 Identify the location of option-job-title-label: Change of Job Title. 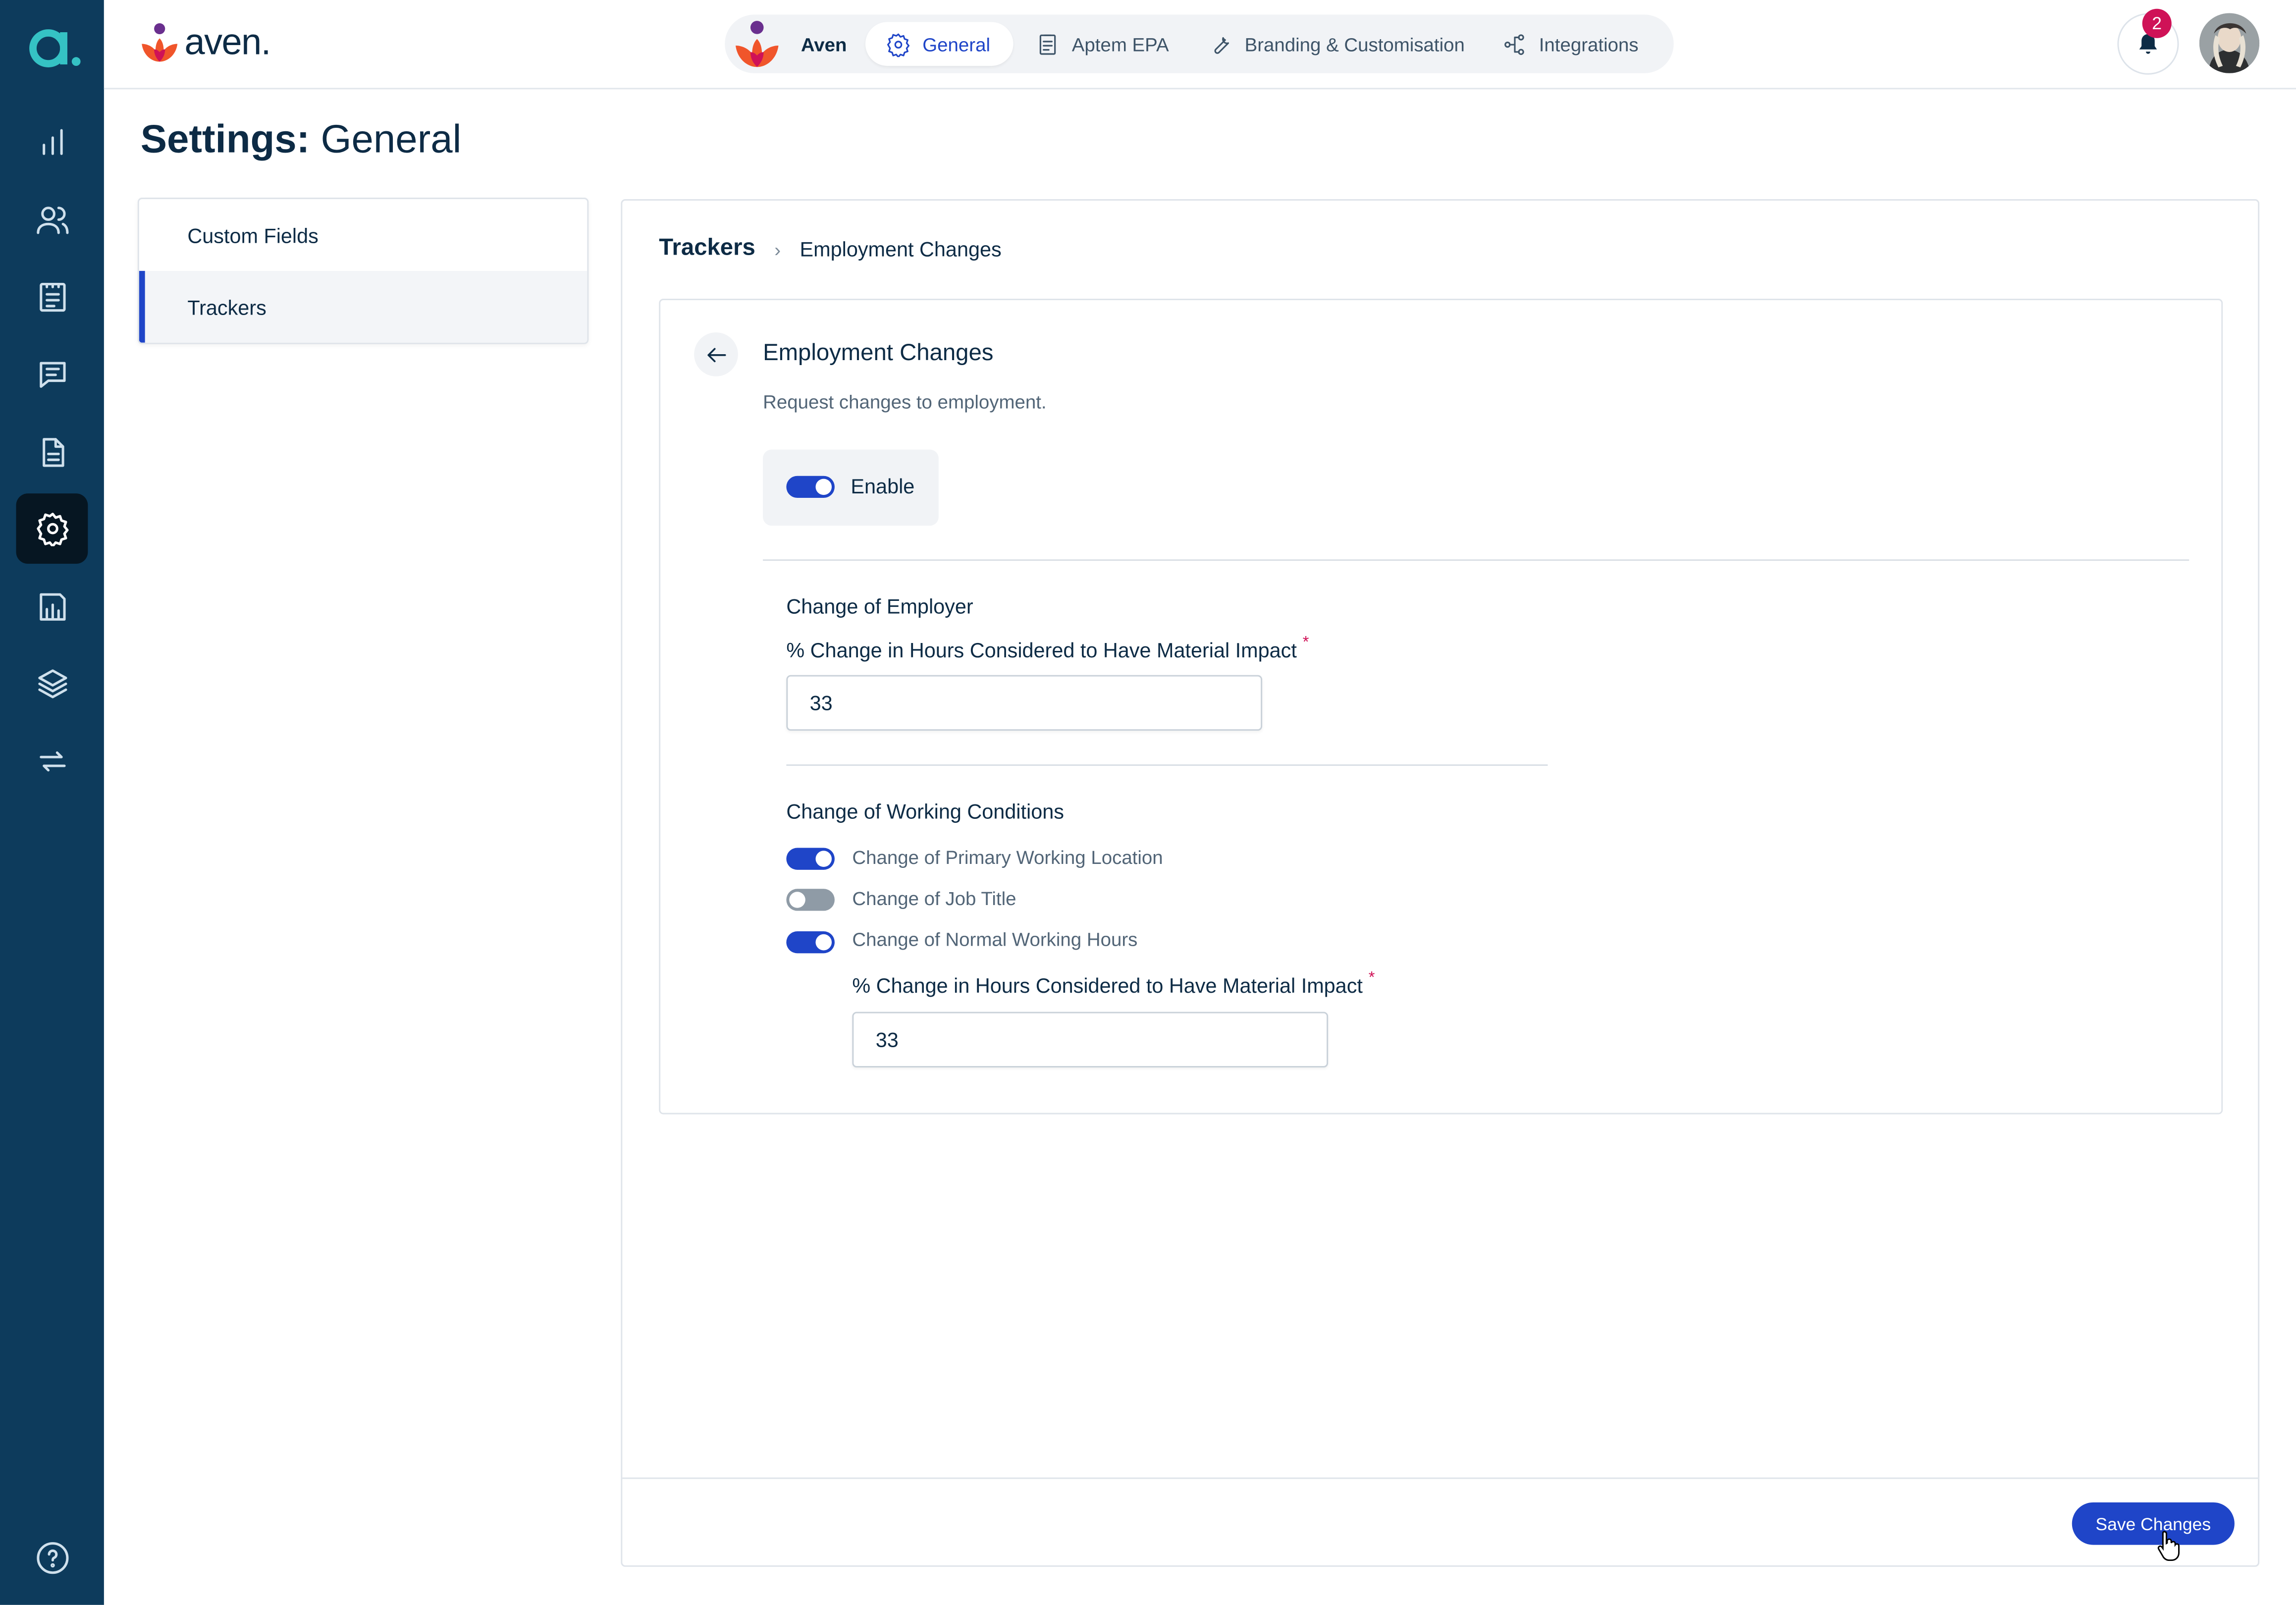
(934, 898).